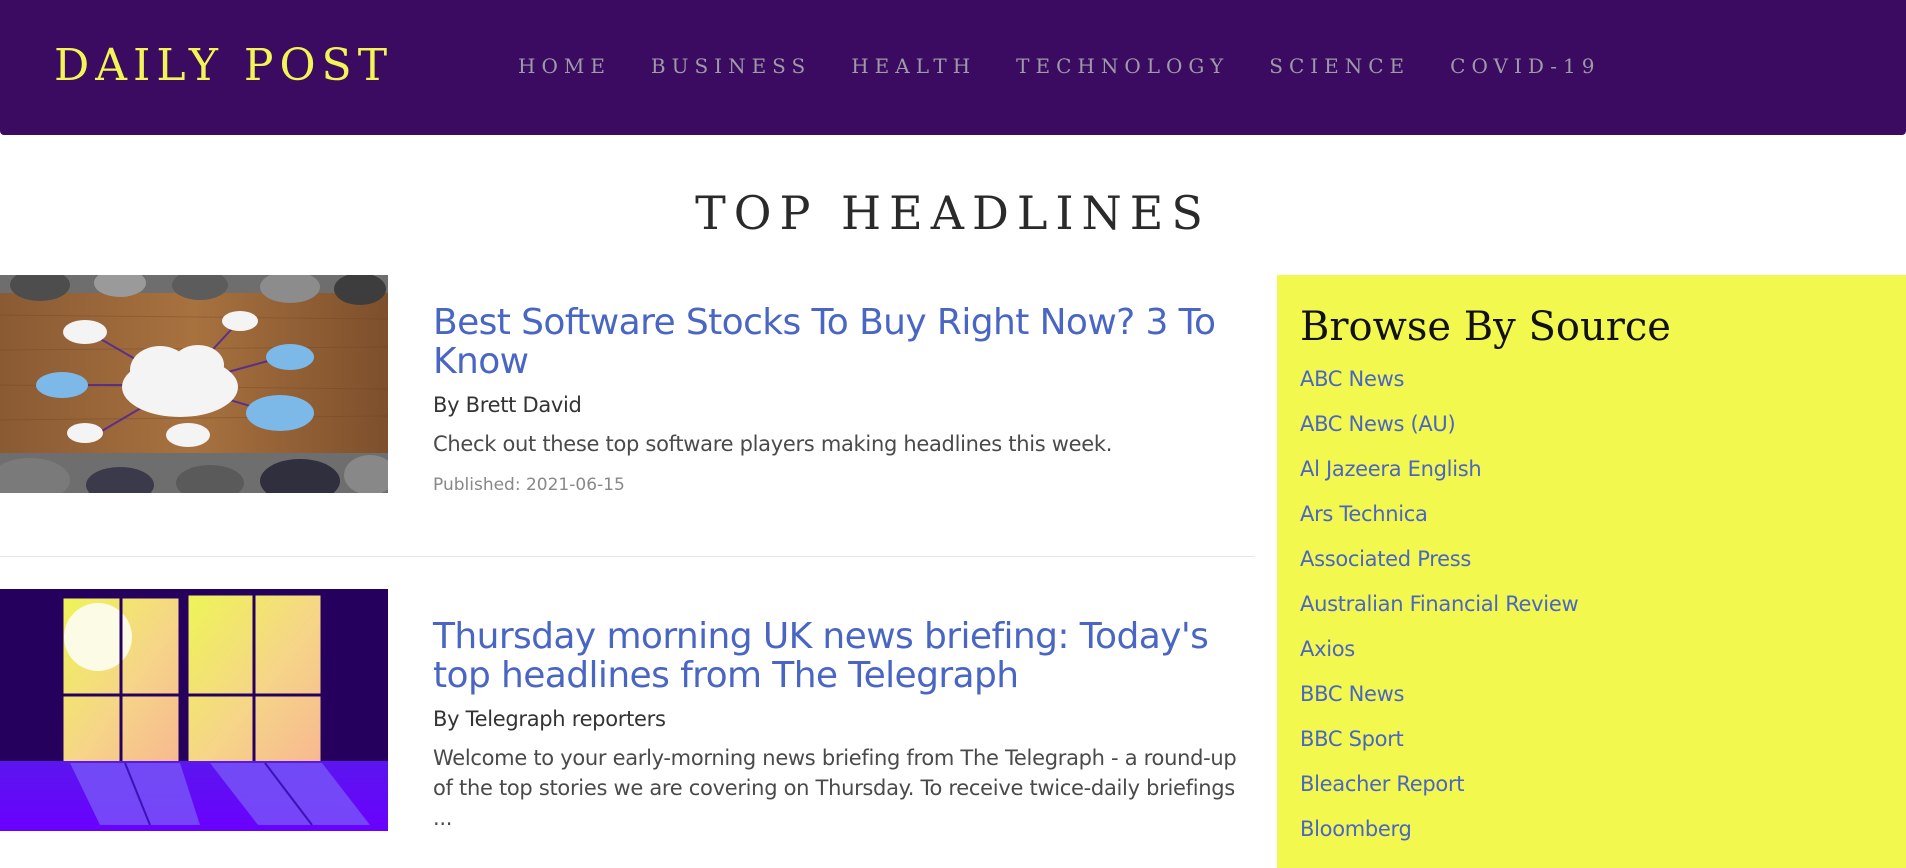  I want to click on sunrise-window-illustration-image, so click(194, 710).